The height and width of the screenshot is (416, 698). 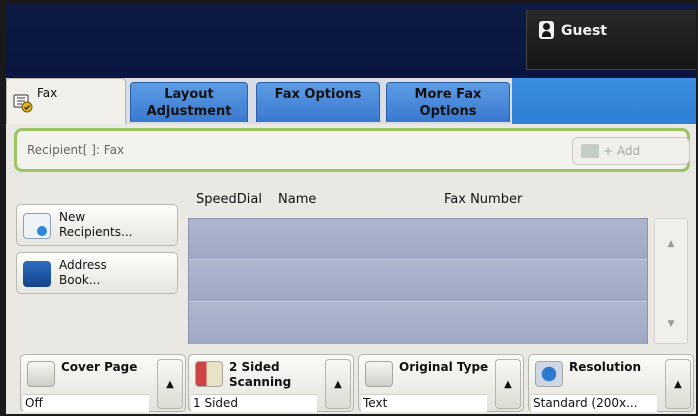 What do you see at coordinates (189, 94) in the screenshot?
I see `tab-layout-adjustment-line1: Layout` at bounding box center [189, 94].